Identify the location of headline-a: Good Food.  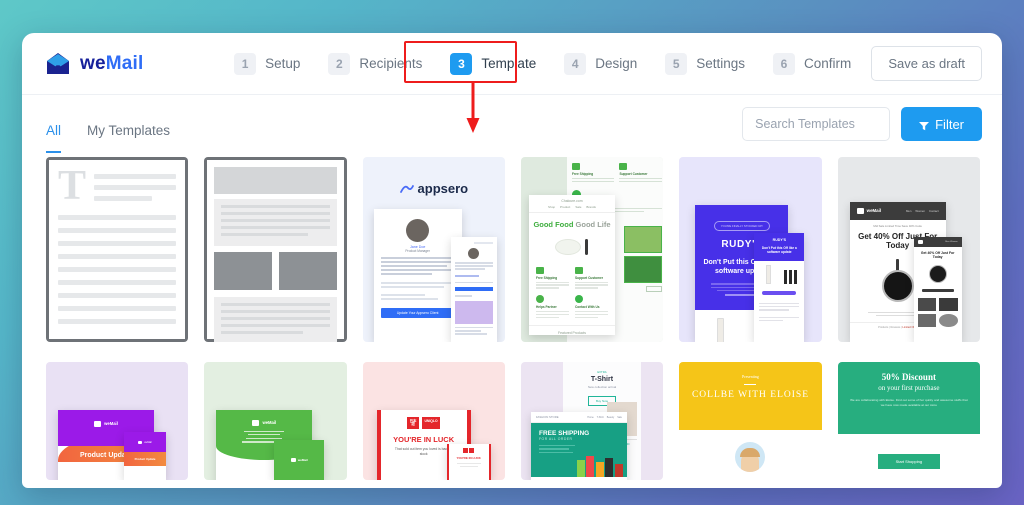
(553, 224).